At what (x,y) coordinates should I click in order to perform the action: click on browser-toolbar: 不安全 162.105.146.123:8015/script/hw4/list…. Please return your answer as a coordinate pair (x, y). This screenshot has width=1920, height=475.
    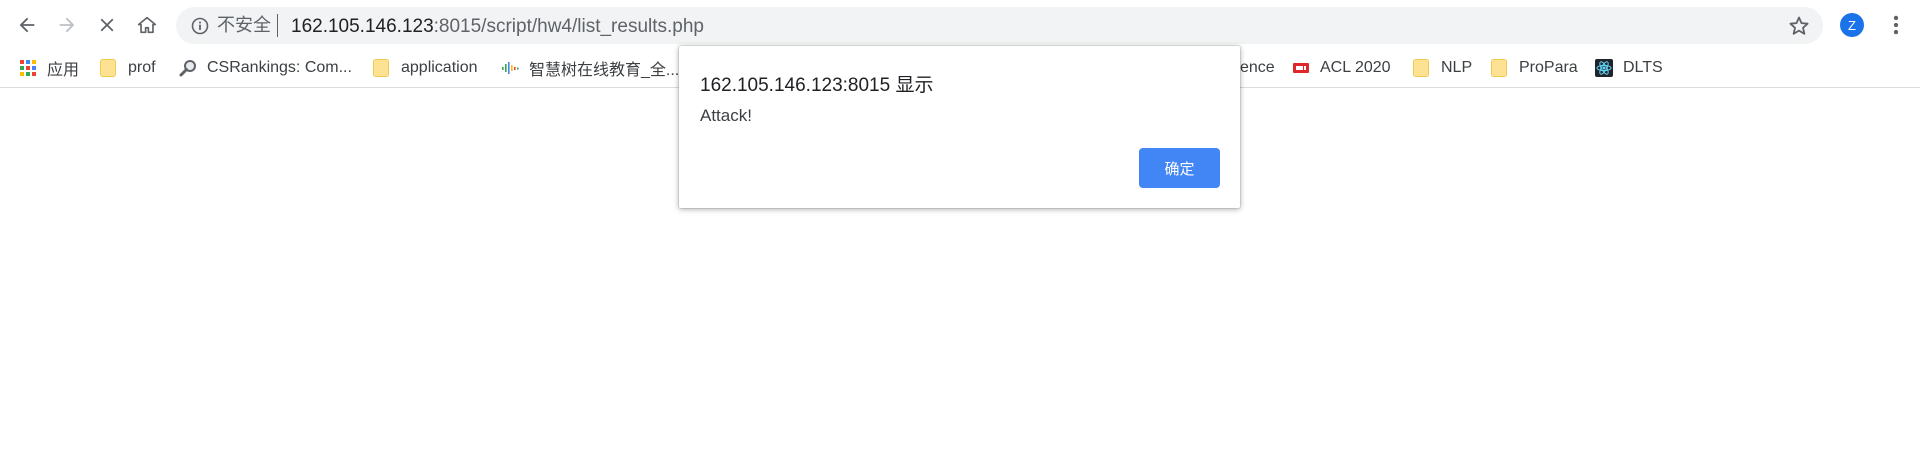
    Looking at the image, I should click on (960, 24).